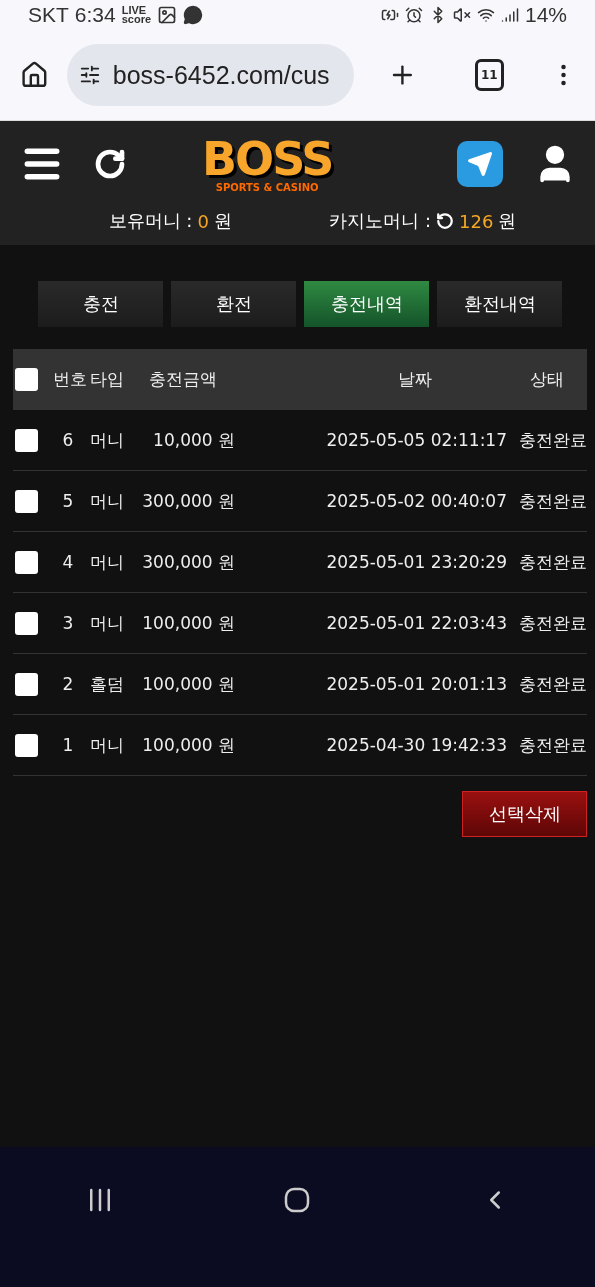 Image resolution: width=595 pixels, height=1287 pixels. What do you see at coordinates (416, 623) in the screenshot?
I see `table-cell-text: 2025-05-01 22:03:43` at bounding box center [416, 623].